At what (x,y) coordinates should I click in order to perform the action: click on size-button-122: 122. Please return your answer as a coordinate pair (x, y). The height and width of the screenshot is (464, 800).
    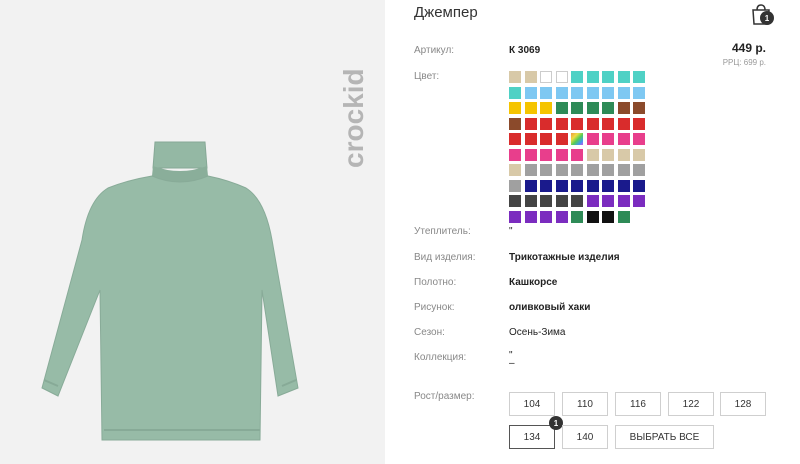
    Looking at the image, I should click on (691, 404).